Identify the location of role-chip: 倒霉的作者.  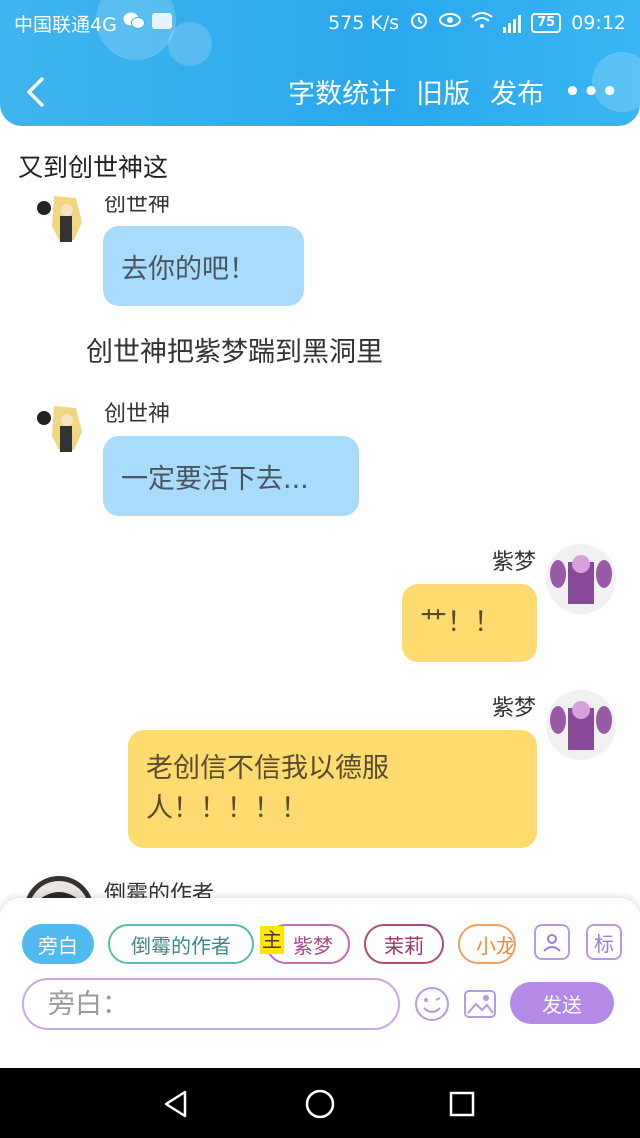
(181, 944).